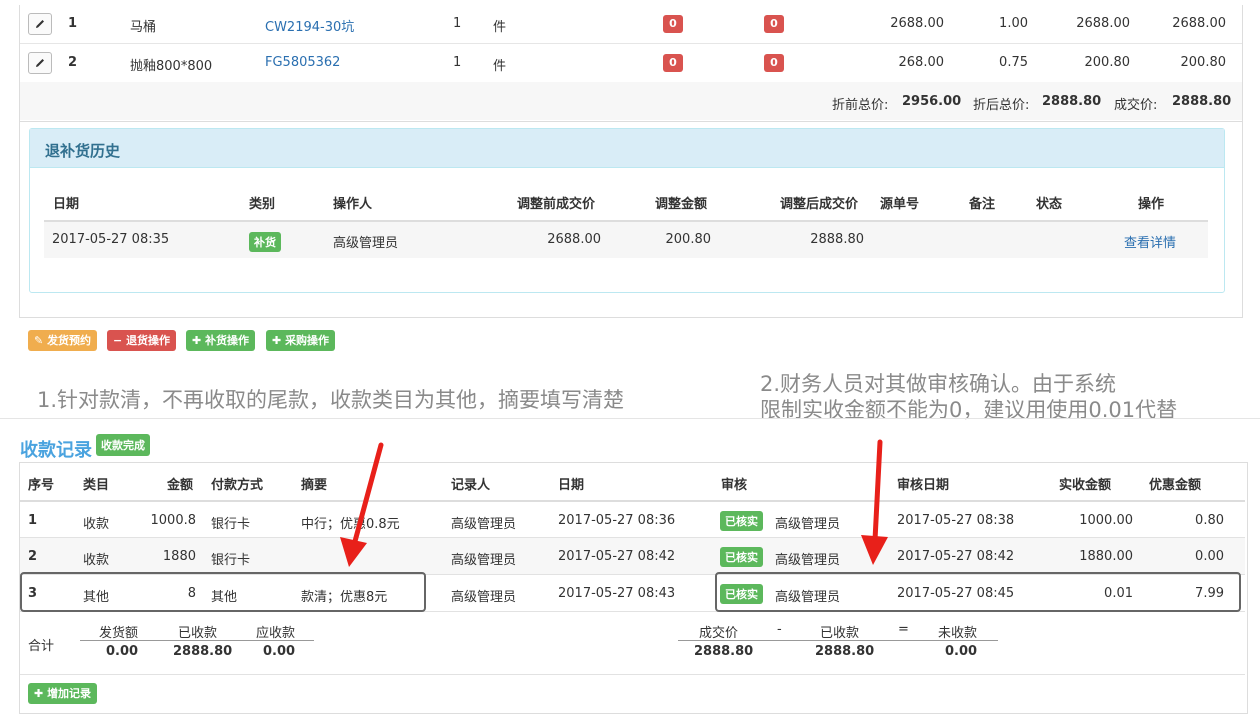  Describe the element at coordinates (362, 504) in the screenshot. I see `red-arrow-left` at that location.